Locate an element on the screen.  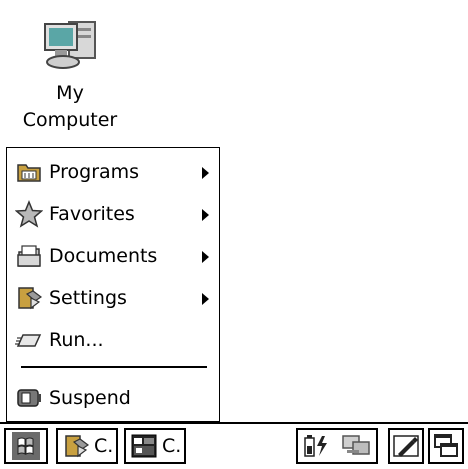
switch-windows-button is located at coordinates (446, 446).